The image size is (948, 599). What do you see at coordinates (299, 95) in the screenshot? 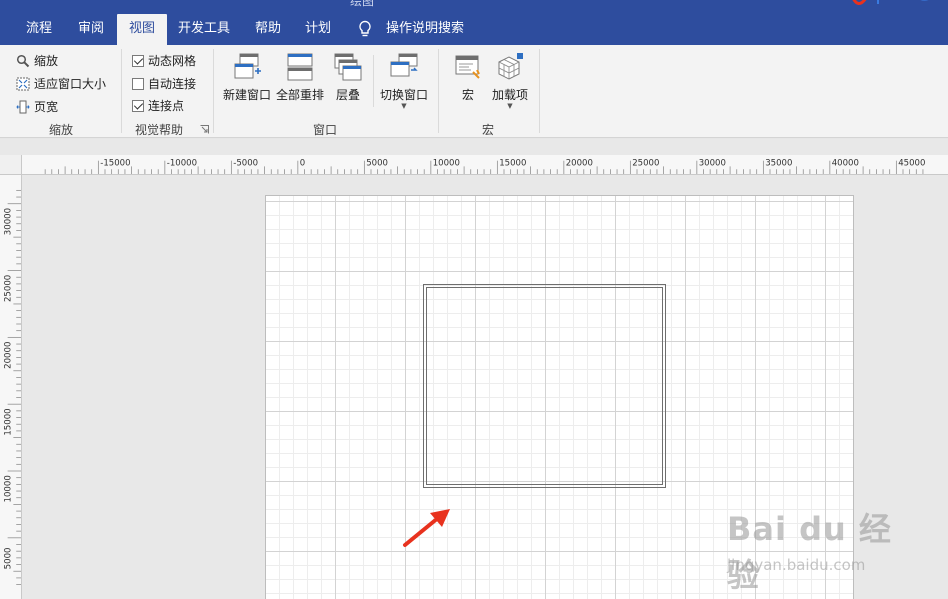
I see `arrange-all-label: 全部重排` at bounding box center [299, 95].